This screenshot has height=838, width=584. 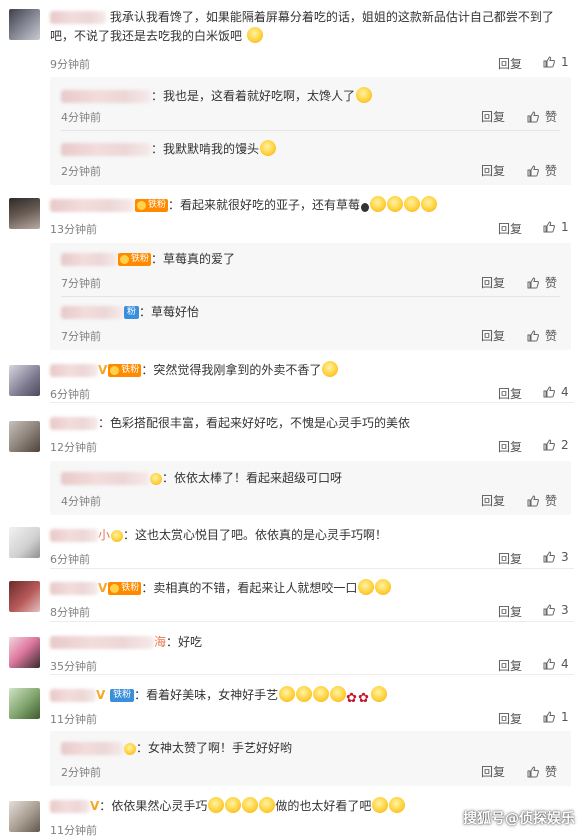 I want to click on comment-text: 做的也太好看了吧, so click(x=323, y=806).